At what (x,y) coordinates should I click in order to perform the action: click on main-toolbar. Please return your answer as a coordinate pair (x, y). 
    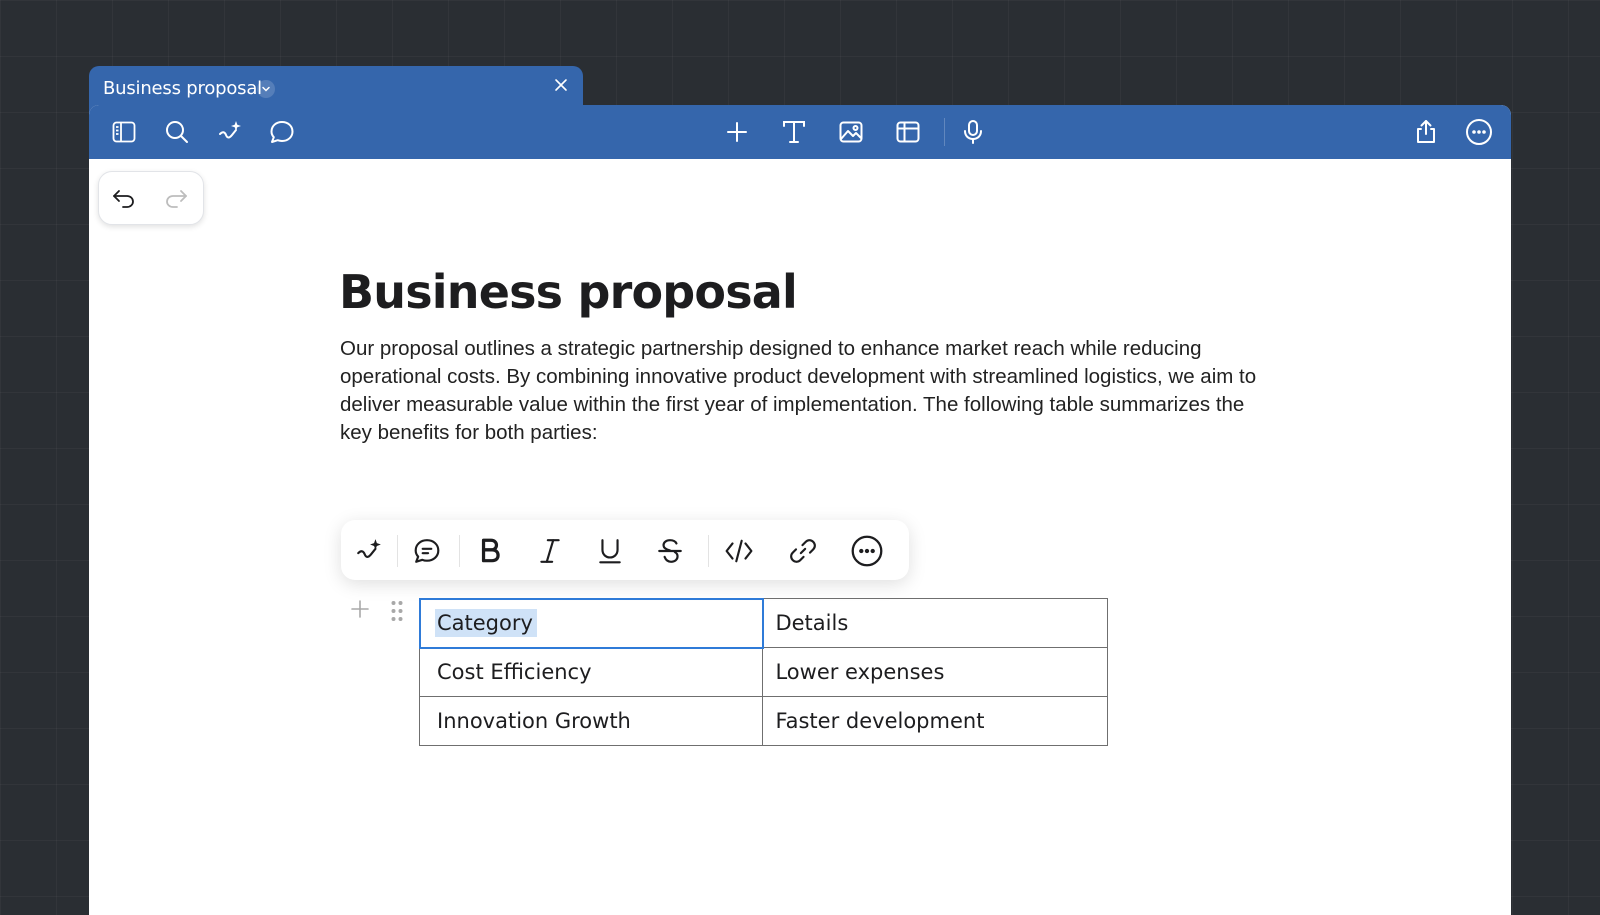
    Looking at the image, I should click on (800, 132).